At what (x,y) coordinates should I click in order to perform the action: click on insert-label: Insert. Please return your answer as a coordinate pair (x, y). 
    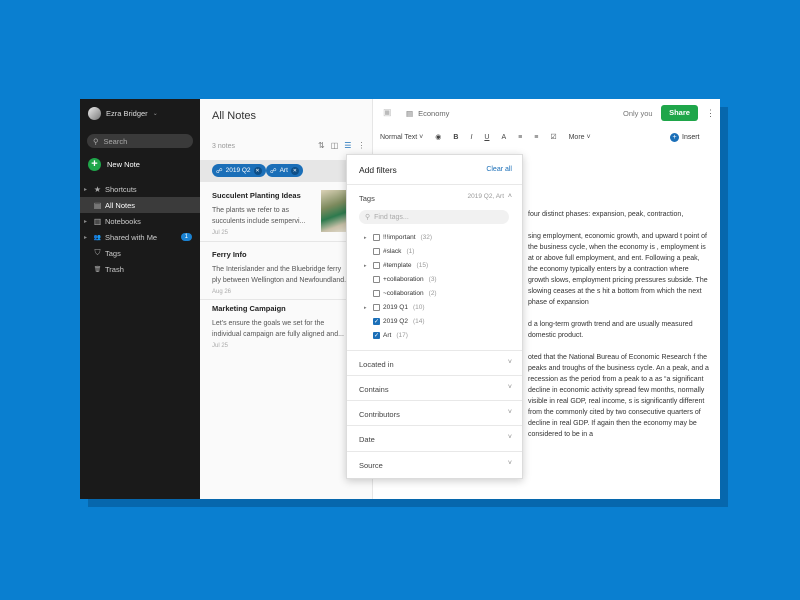
    Looking at the image, I should click on (691, 137).